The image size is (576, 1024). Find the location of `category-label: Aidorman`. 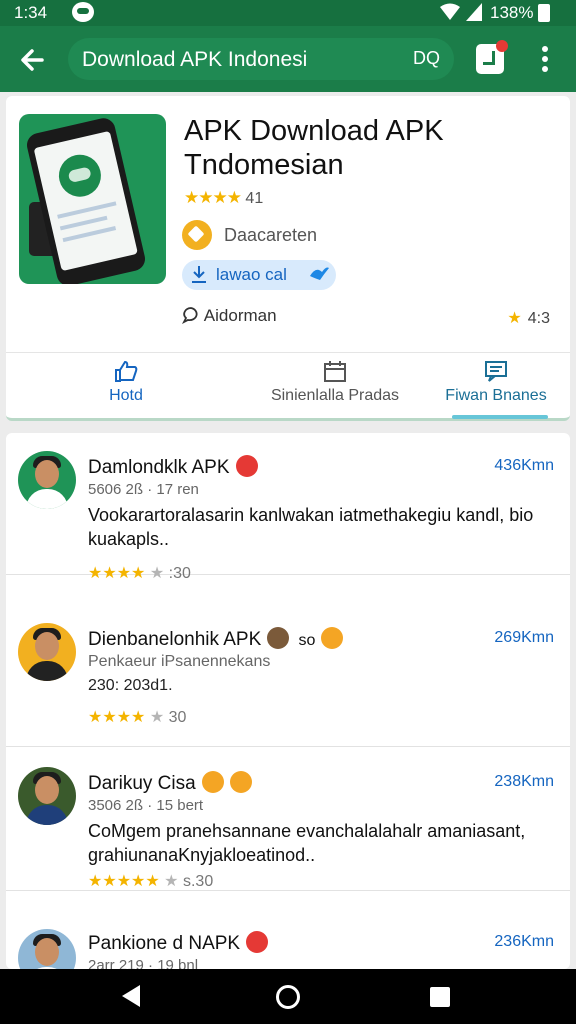

category-label: Aidorman is located at coordinates (240, 315).